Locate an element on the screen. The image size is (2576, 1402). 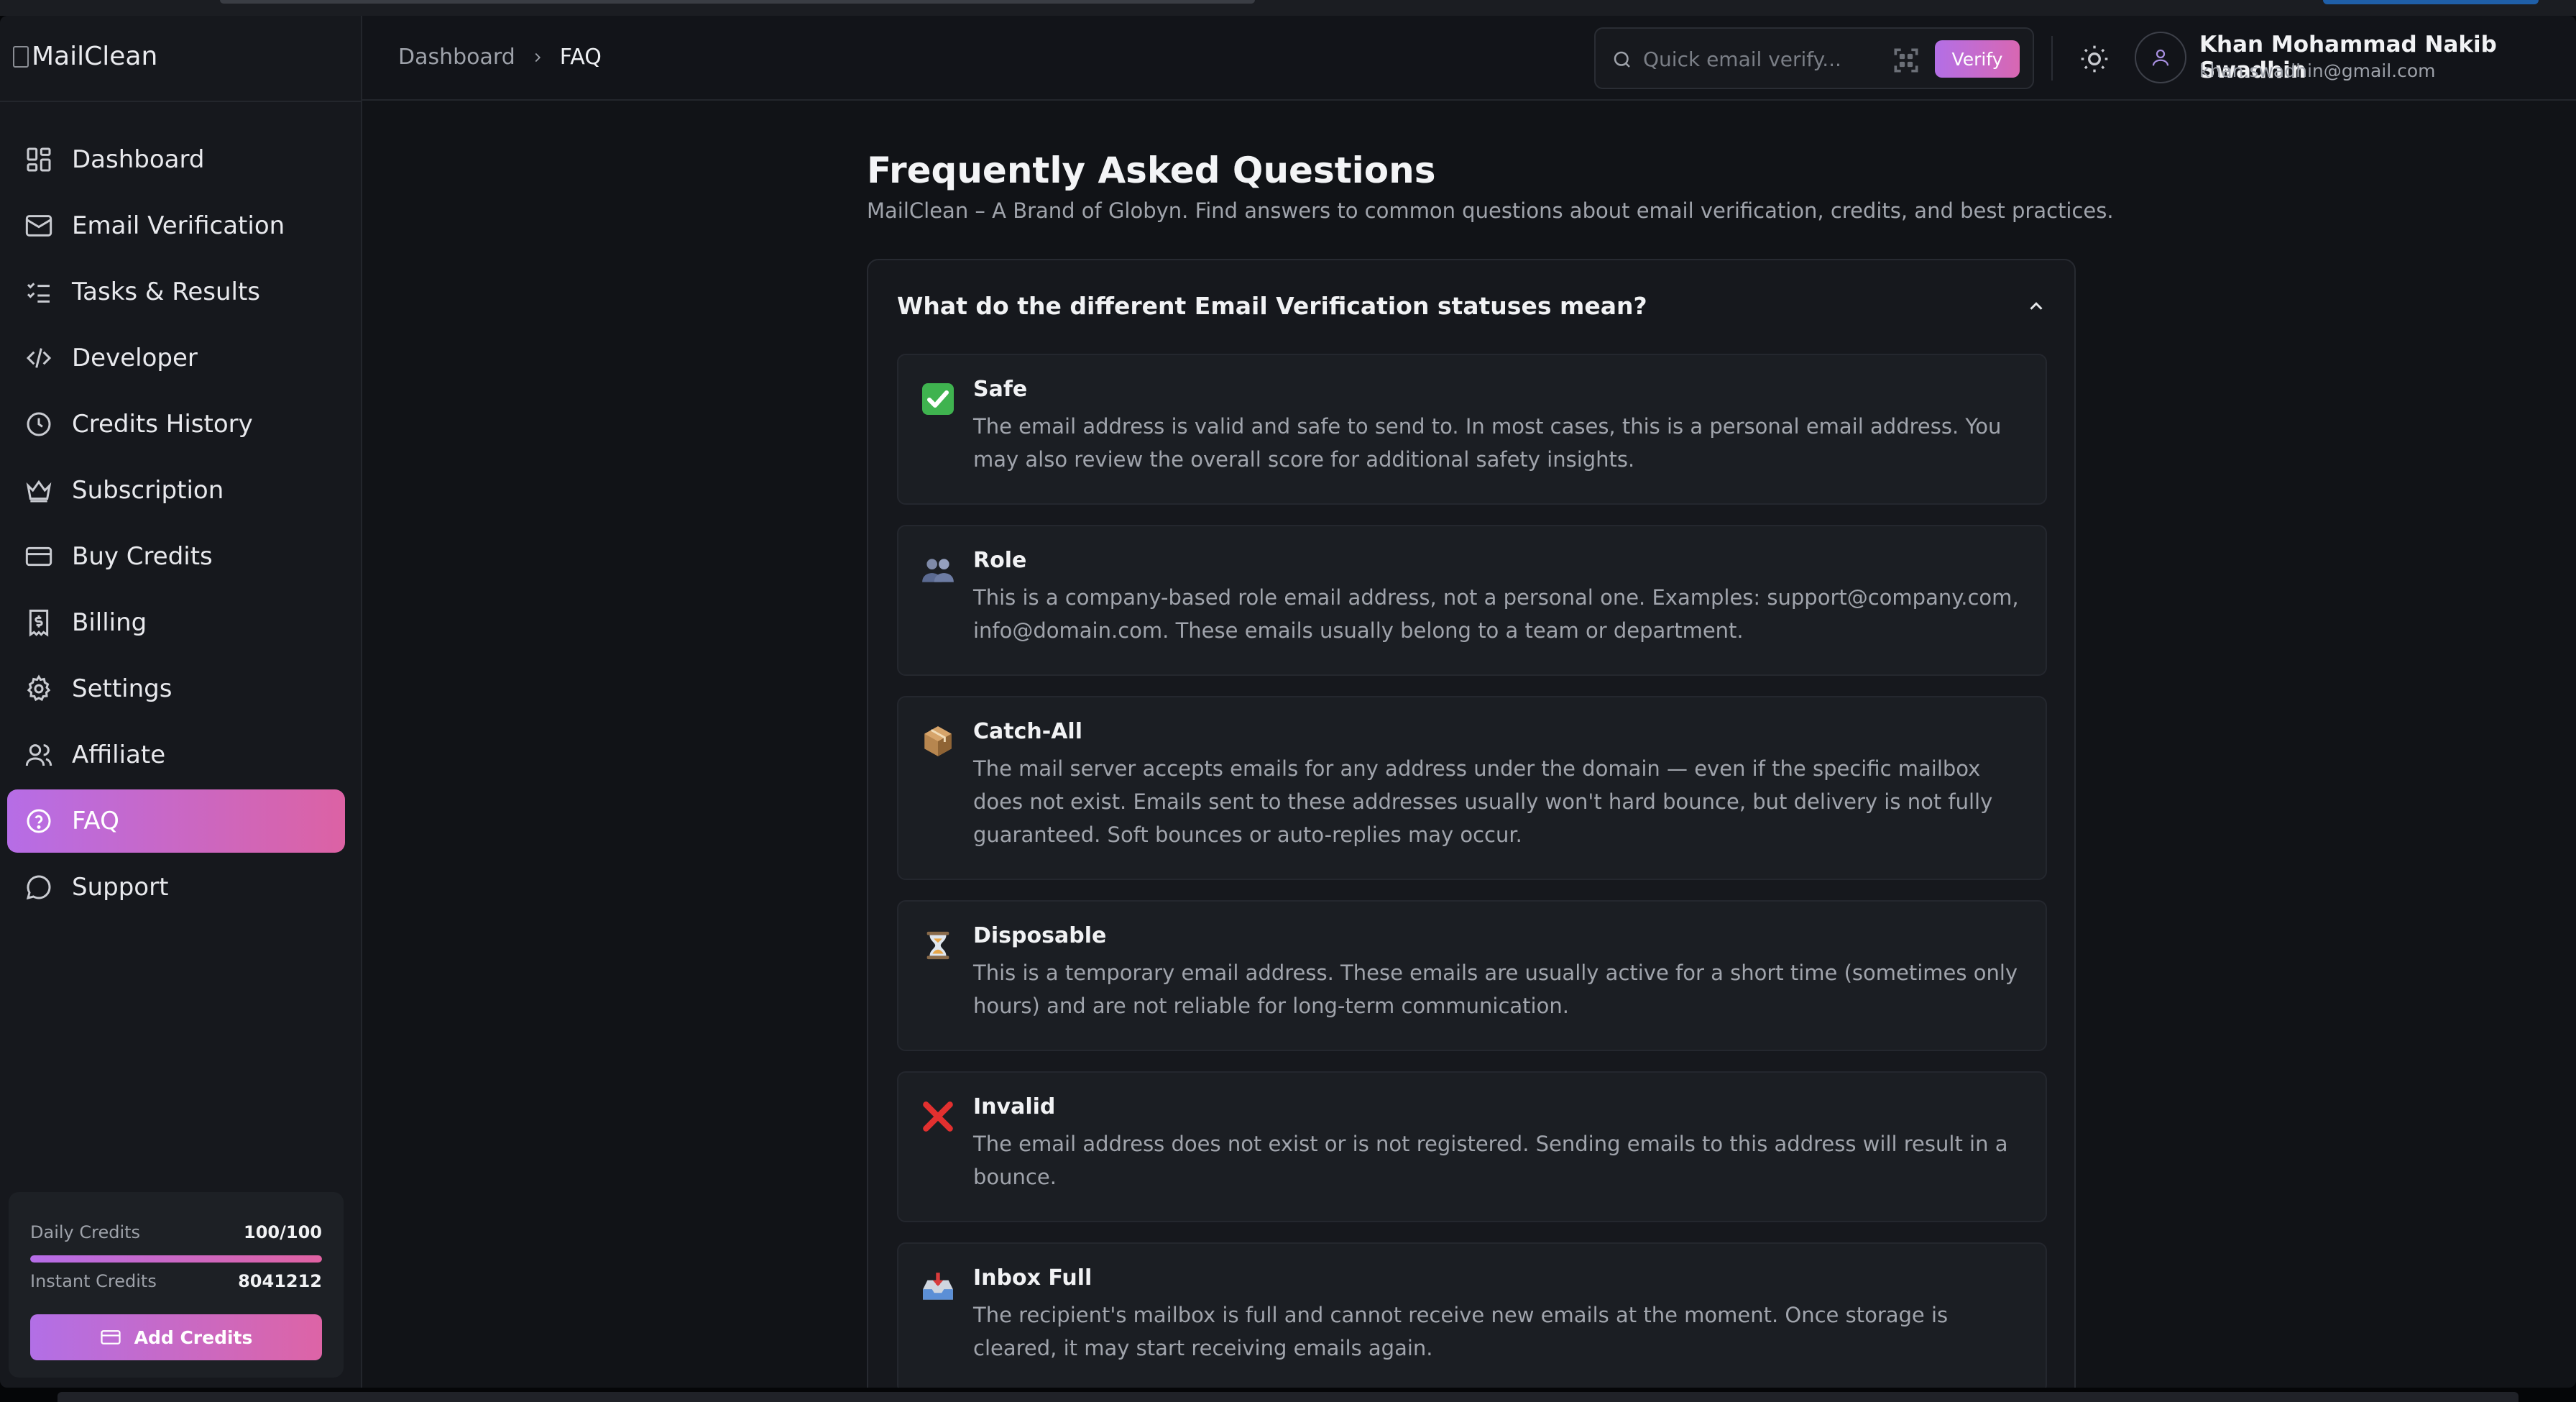
sidebar-item-label: Developer is located at coordinates (135, 358).